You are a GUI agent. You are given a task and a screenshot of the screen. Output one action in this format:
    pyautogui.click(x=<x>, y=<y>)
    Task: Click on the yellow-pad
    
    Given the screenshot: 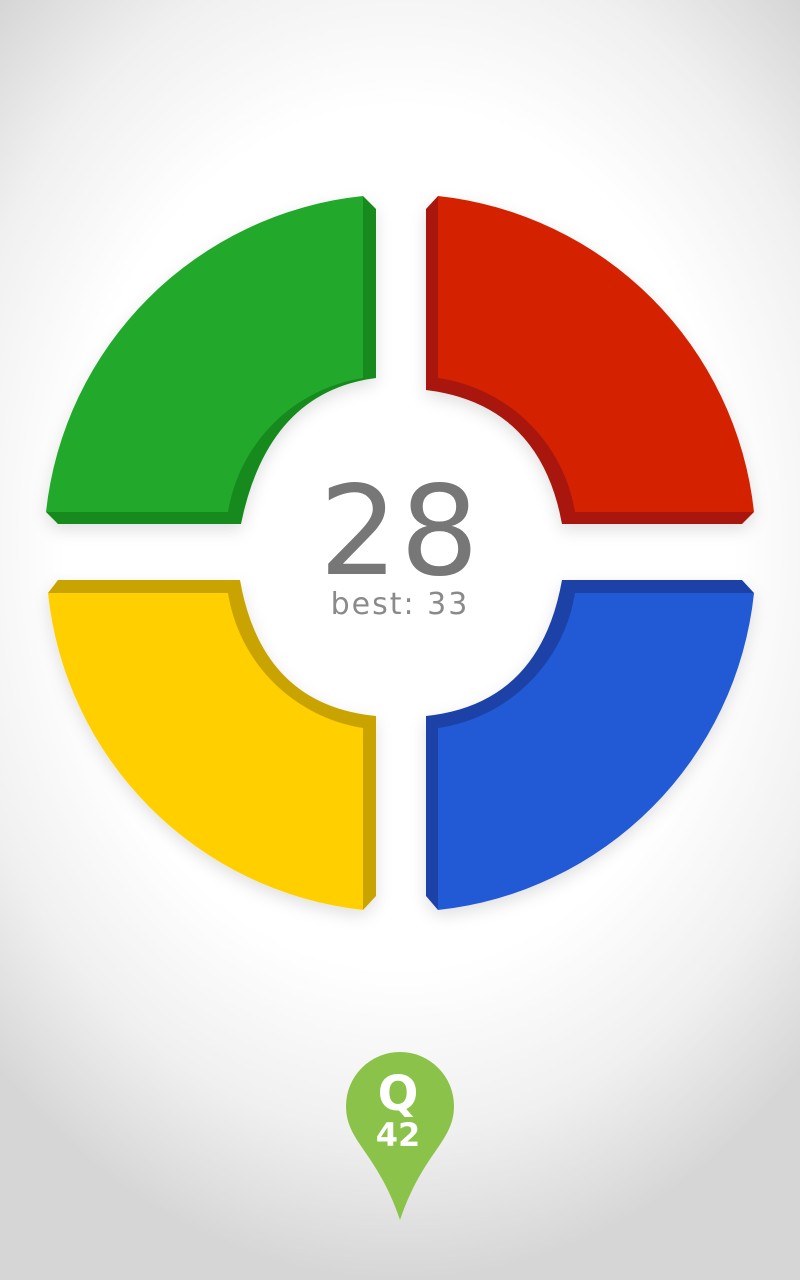 What is the action you would take?
    pyautogui.click(x=212, y=745)
    